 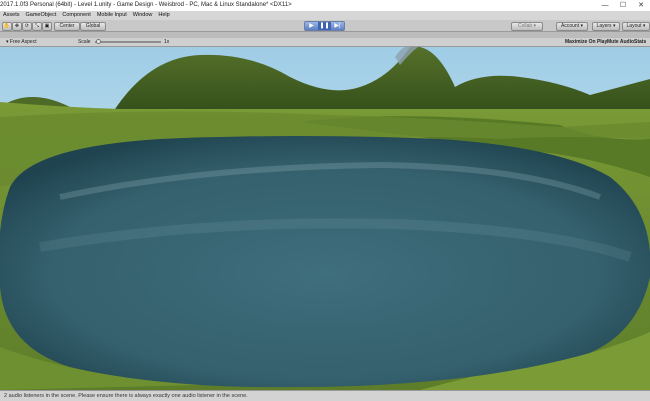 I want to click on account-button: Account ▾, so click(x=572, y=26).